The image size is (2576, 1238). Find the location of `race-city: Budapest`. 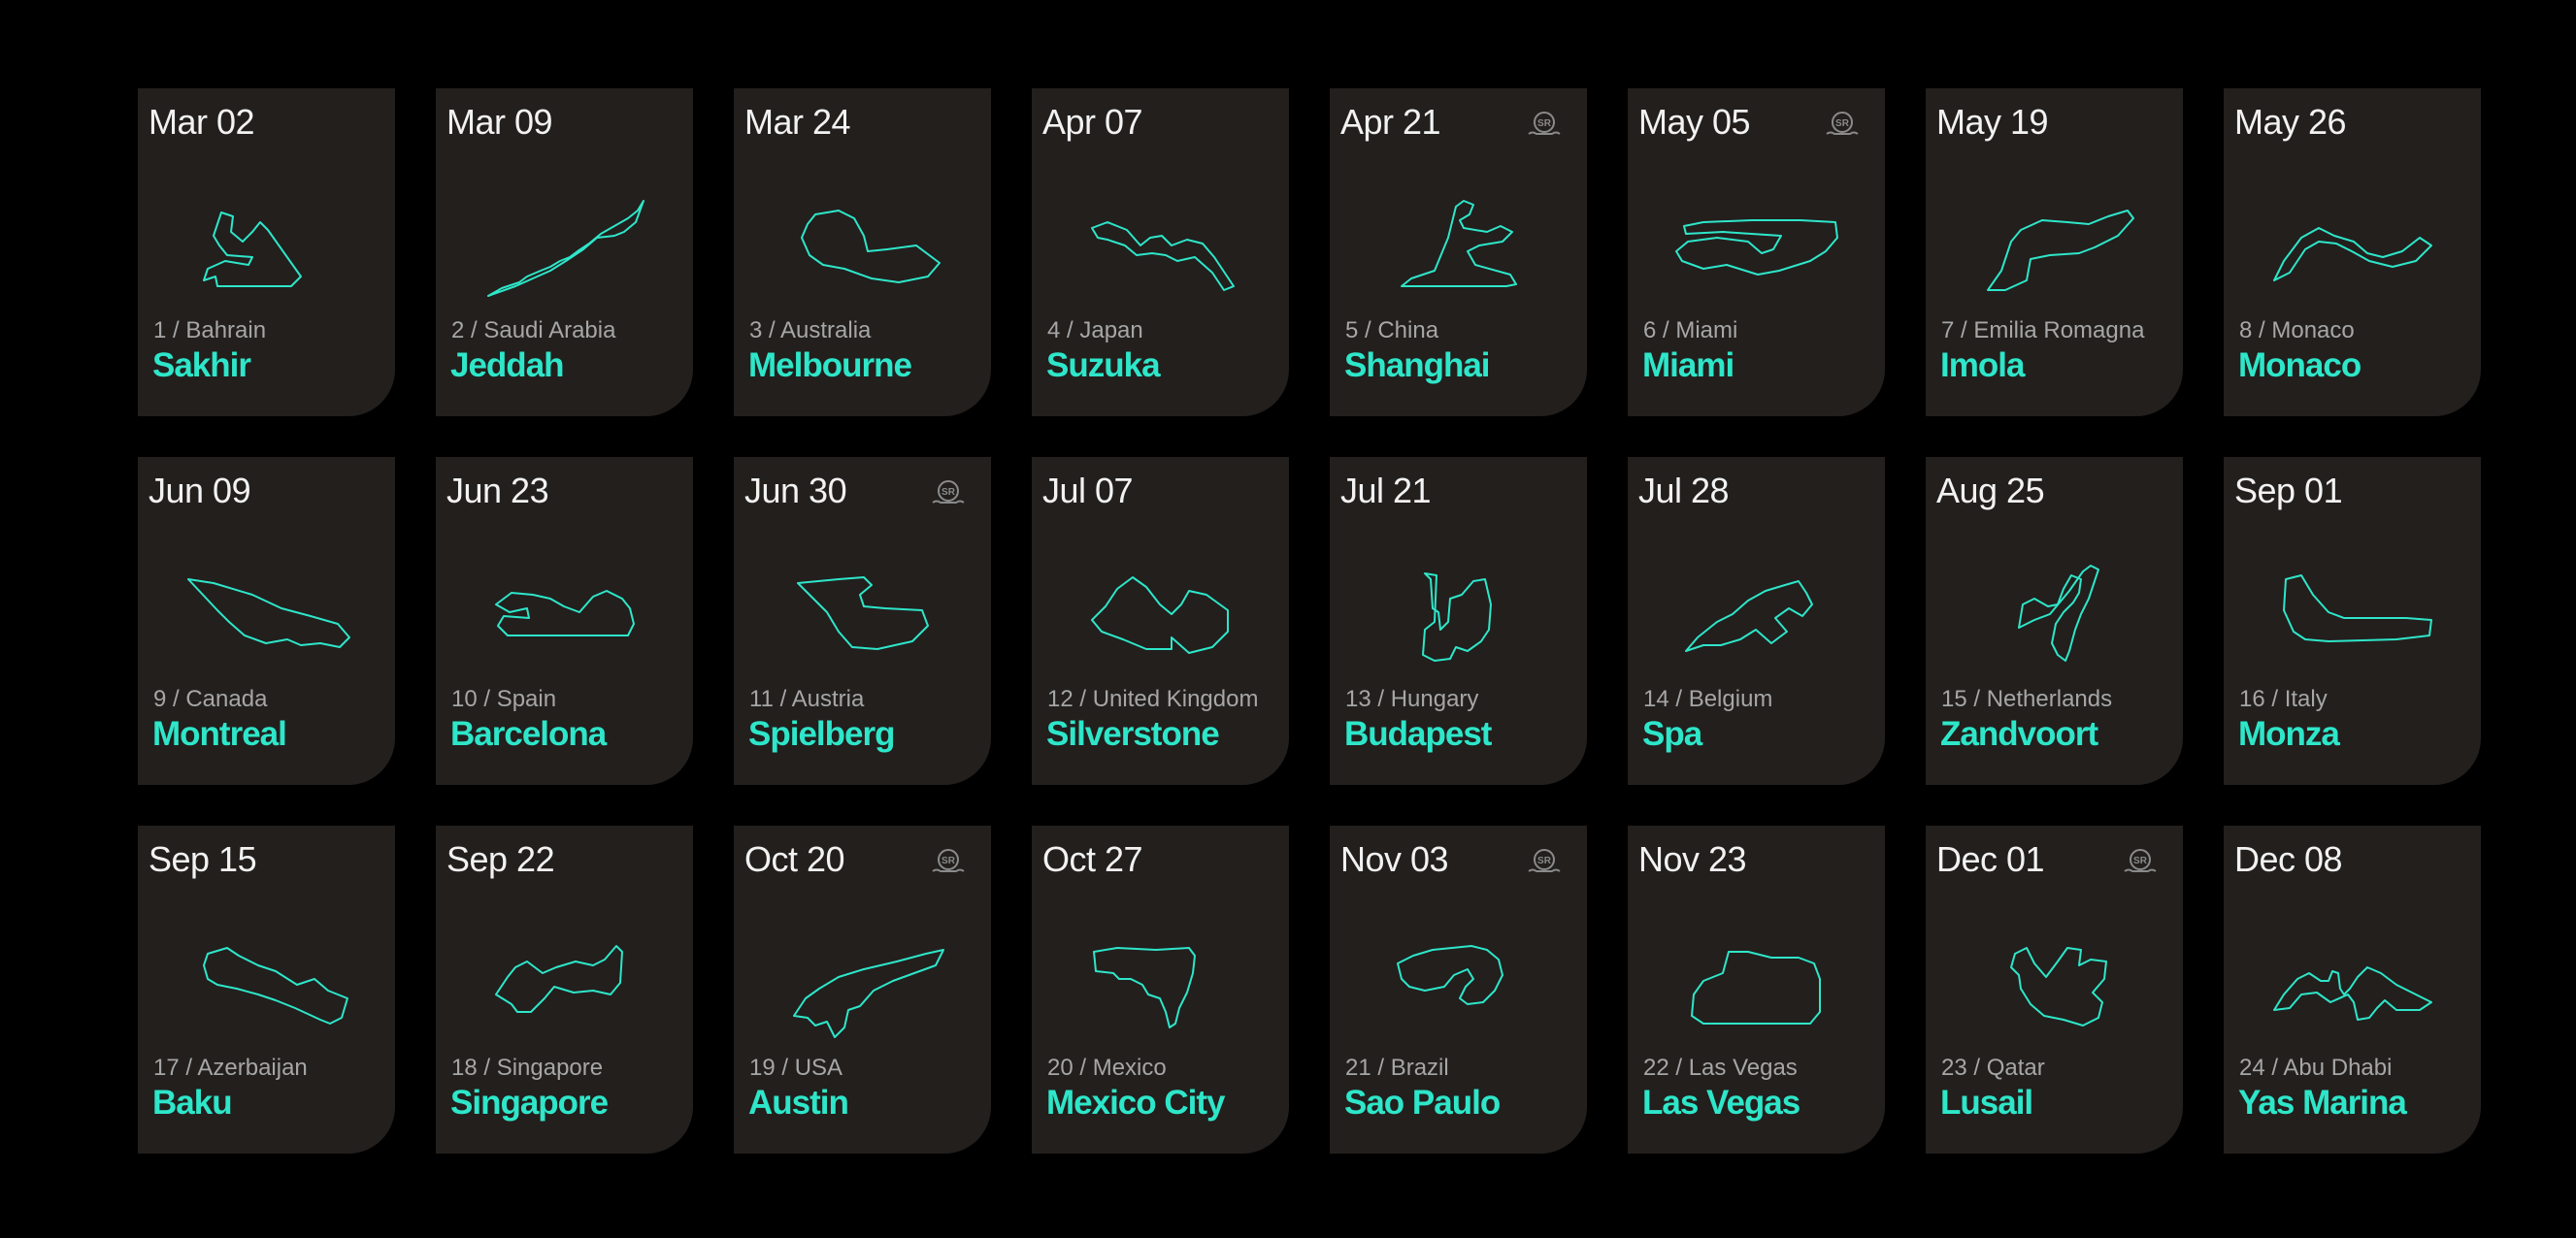

race-city: Budapest is located at coordinates (1418, 734).